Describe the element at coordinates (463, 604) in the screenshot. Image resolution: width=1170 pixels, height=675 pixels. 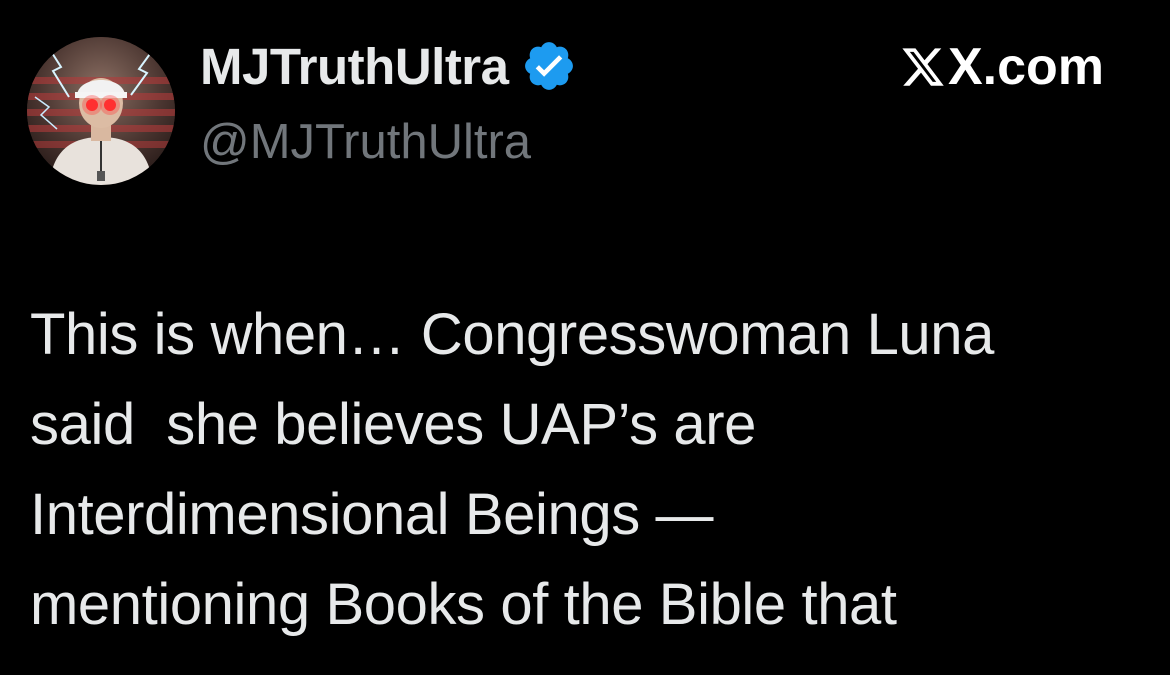
I see `tweet-text-line: mentioning Books of the Bible that` at that location.